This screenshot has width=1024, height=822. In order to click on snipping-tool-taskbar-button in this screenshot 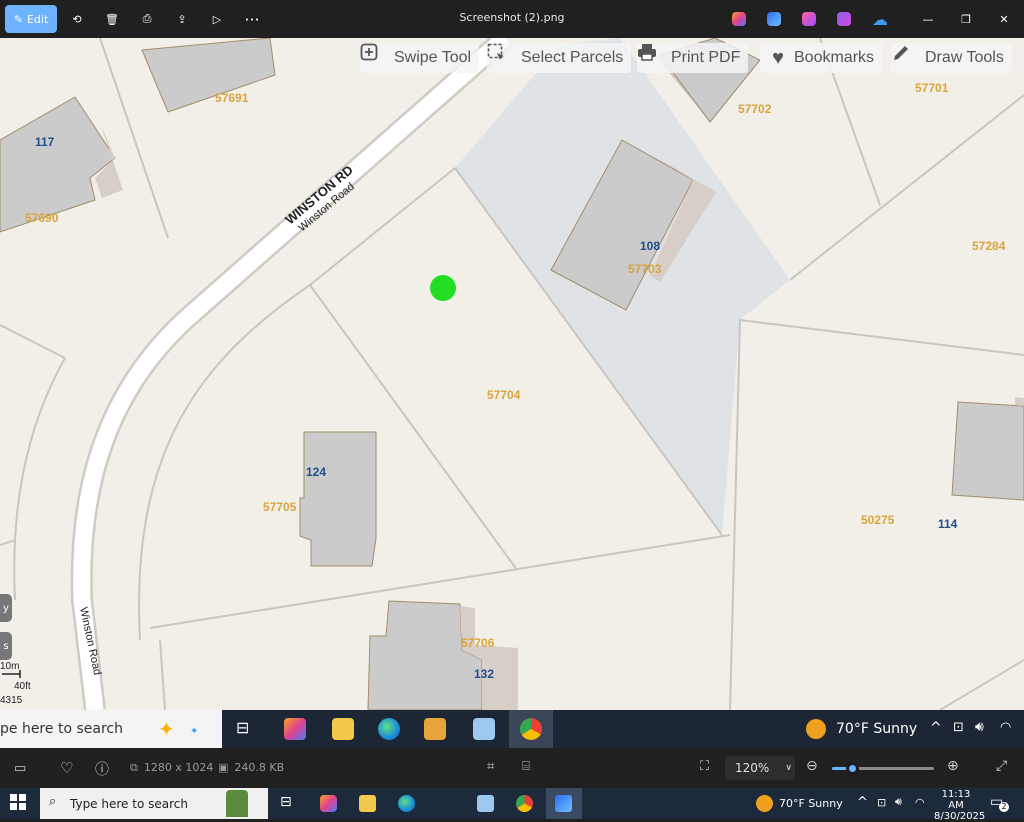, I will do `click(564, 803)`.